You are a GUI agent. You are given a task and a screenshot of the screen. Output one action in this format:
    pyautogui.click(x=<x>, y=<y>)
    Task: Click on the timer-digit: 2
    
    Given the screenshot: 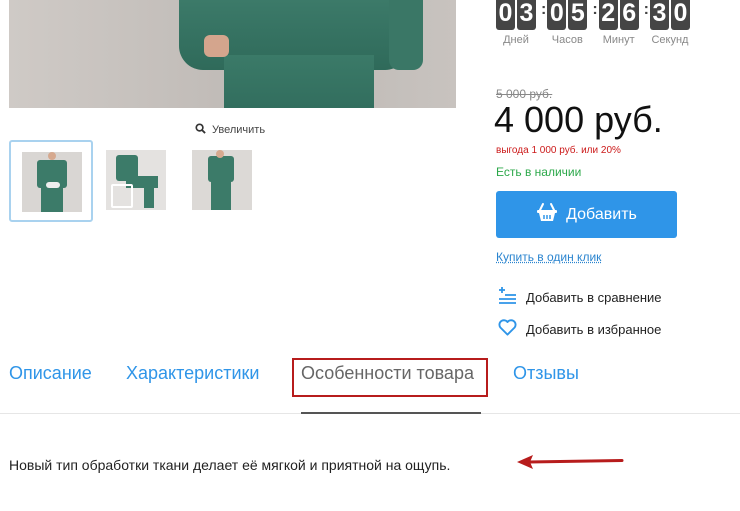 What is the action you would take?
    pyautogui.click(x=608, y=15)
    